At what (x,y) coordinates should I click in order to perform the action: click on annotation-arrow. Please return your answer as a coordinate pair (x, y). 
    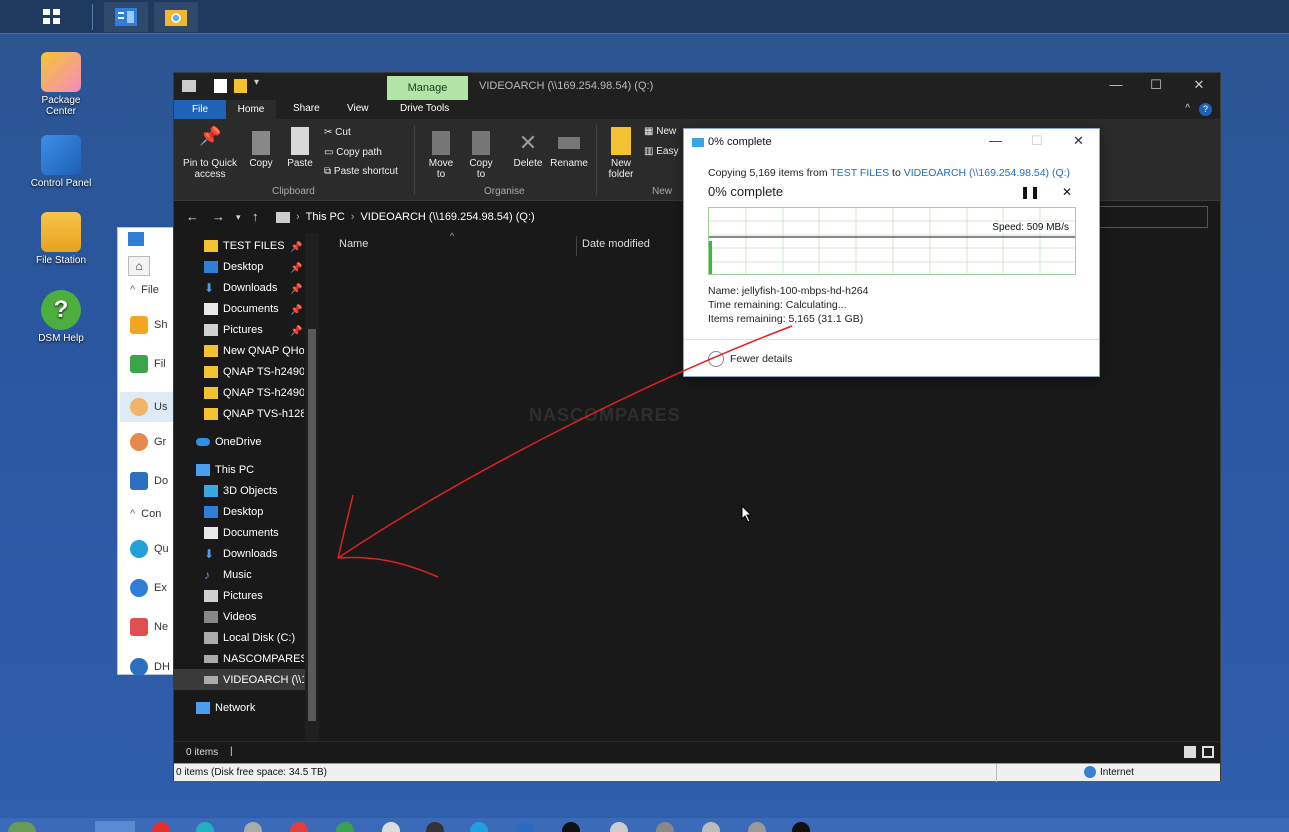
    Looking at the image, I should click on (565, 451).